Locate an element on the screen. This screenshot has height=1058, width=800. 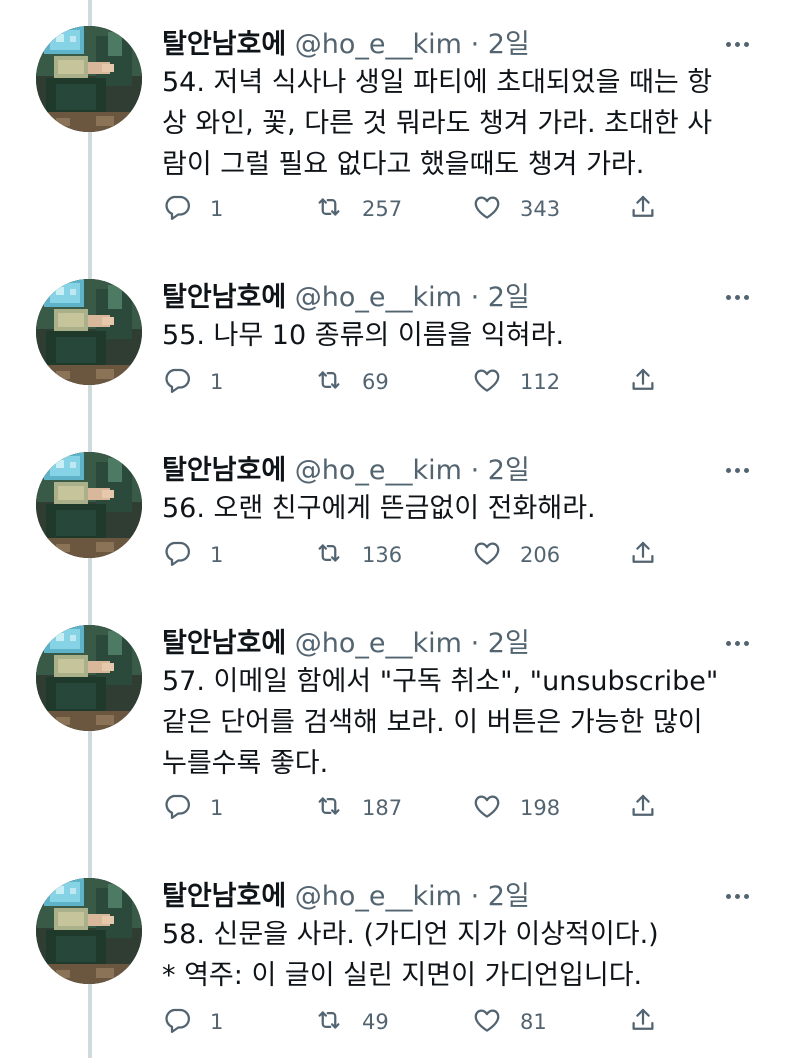
like-button: 112 is located at coordinates (516, 382).